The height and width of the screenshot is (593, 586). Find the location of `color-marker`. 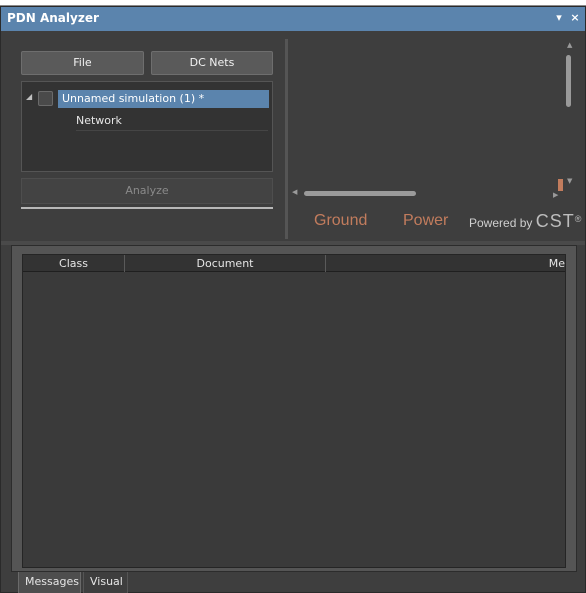

color-marker is located at coordinates (560, 185).